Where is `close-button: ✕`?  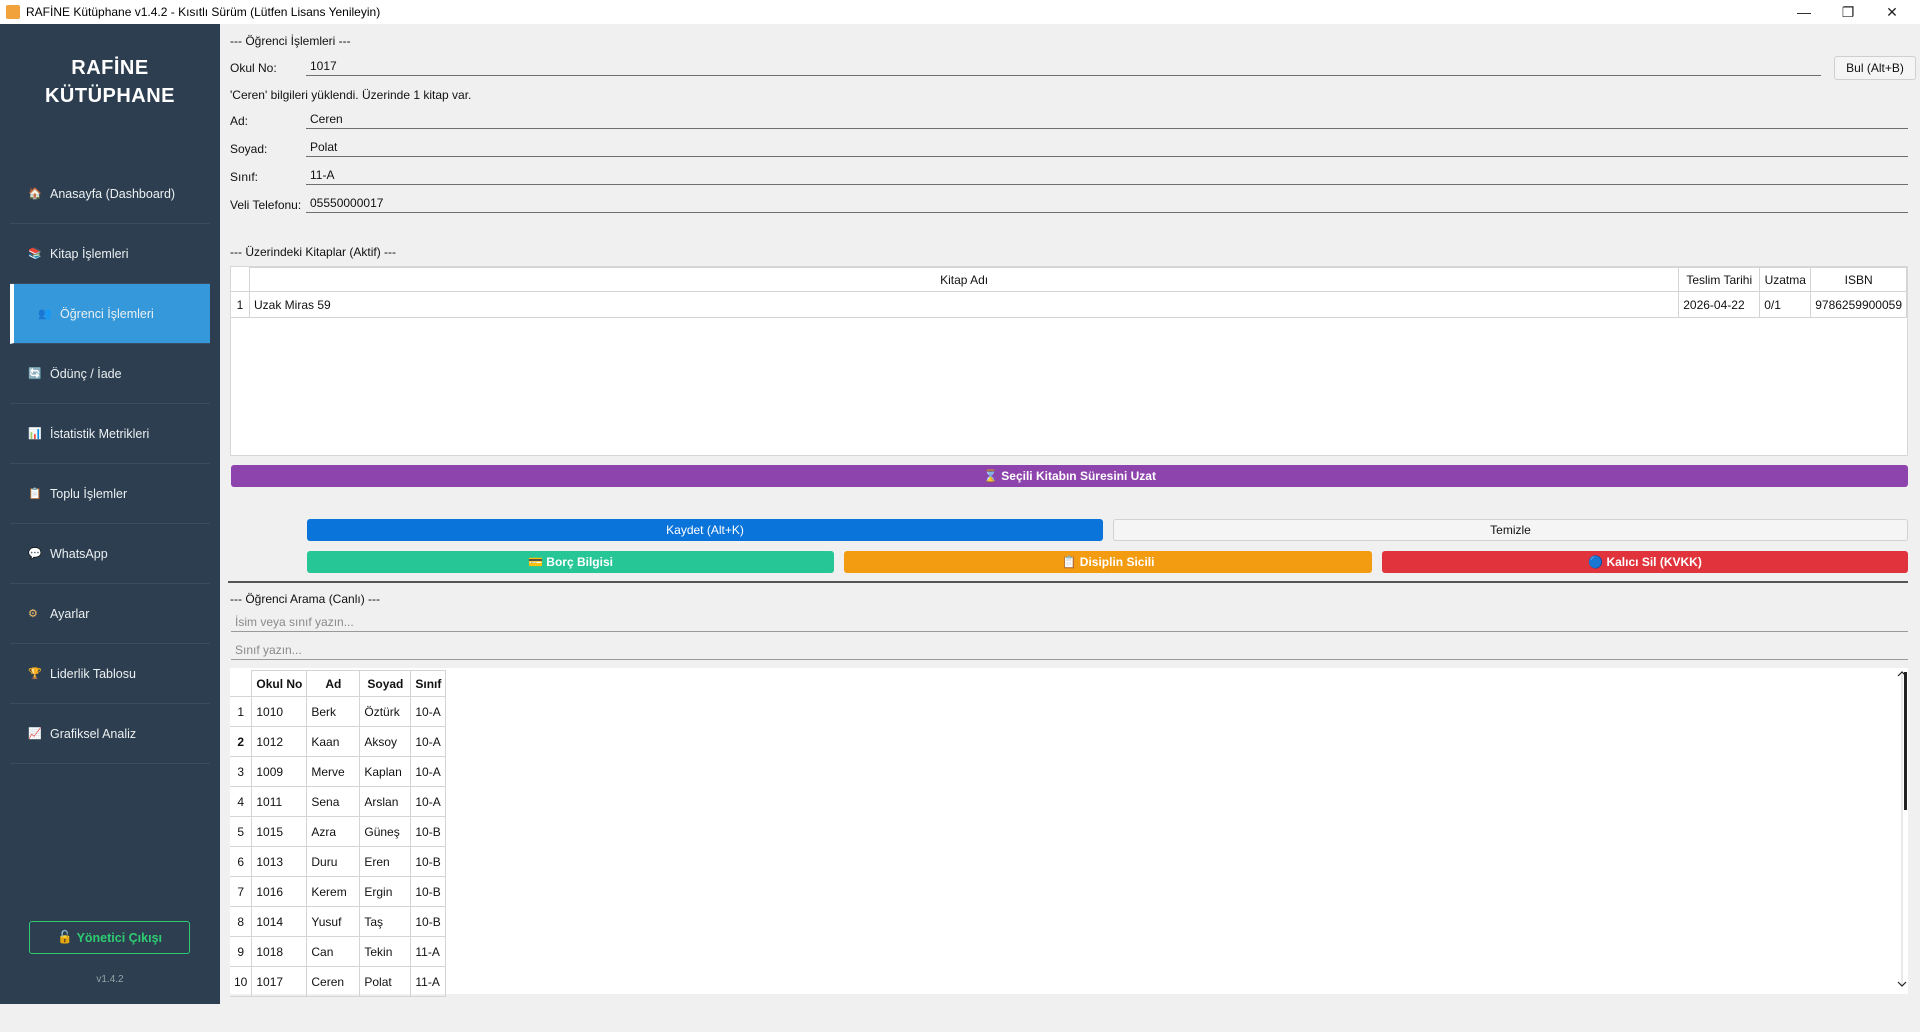 close-button: ✕ is located at coordinates (1892, 12).